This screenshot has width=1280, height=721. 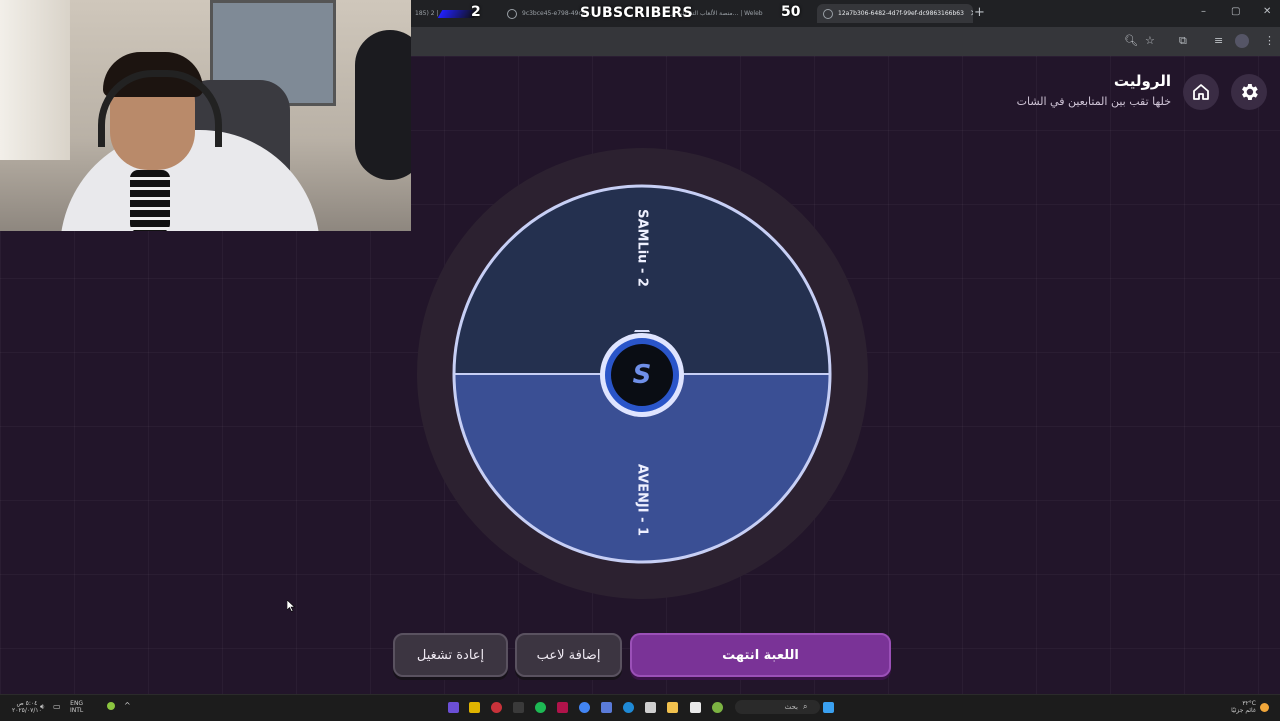 What do you see at coordinates (450, 655) in the screenshot?
I see `restart-button: إعادة تشغيل` at bounding box center [450, 655].